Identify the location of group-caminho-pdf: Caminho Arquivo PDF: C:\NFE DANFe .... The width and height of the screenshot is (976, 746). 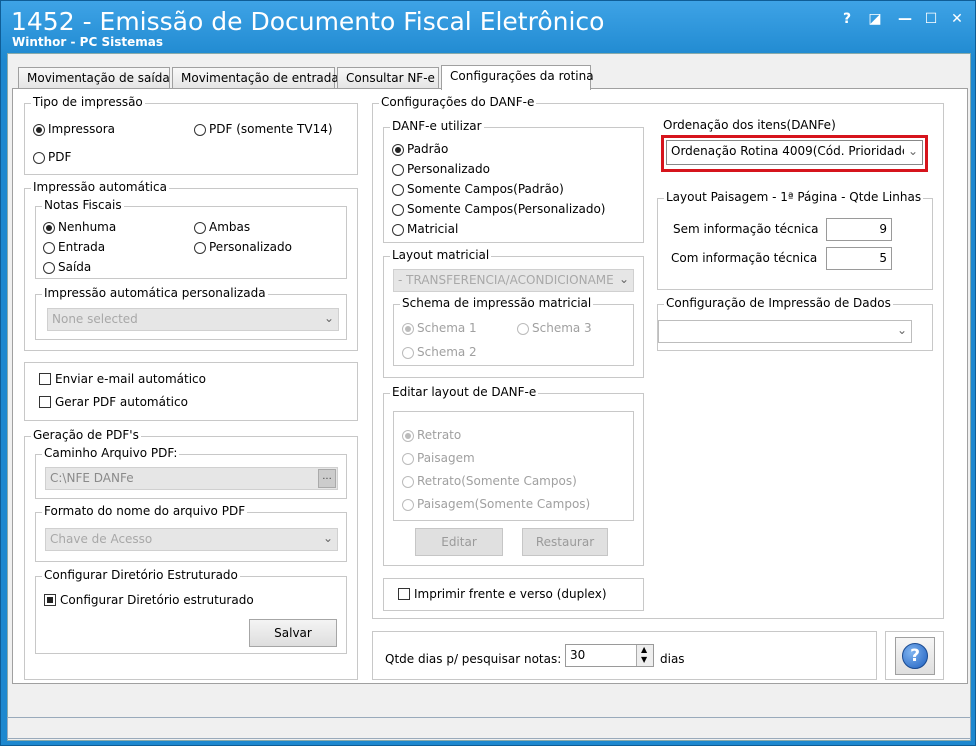
(191, 472).